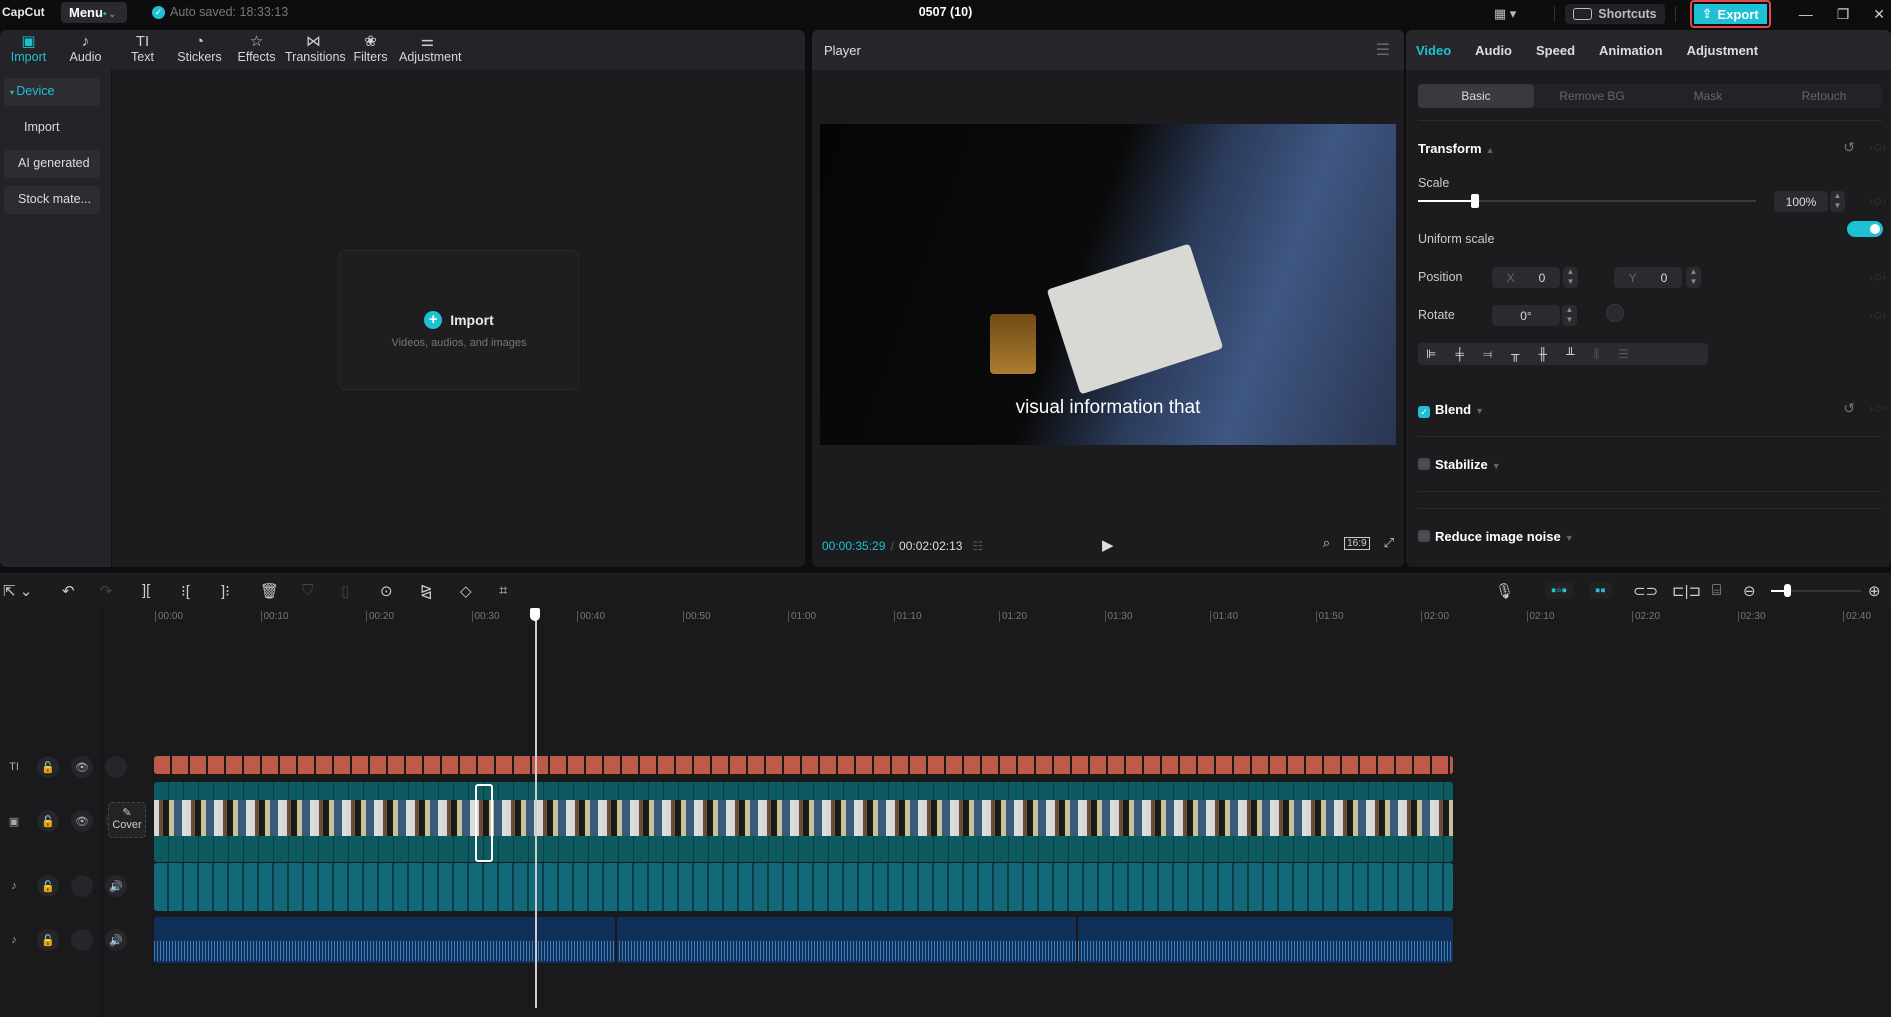 The width and height of the screenshot is (1891, 1017). Describe the element at coordinates (1693, 277) in the screenshot. I see `position-y-stepper: ▲ ▼` at that location.